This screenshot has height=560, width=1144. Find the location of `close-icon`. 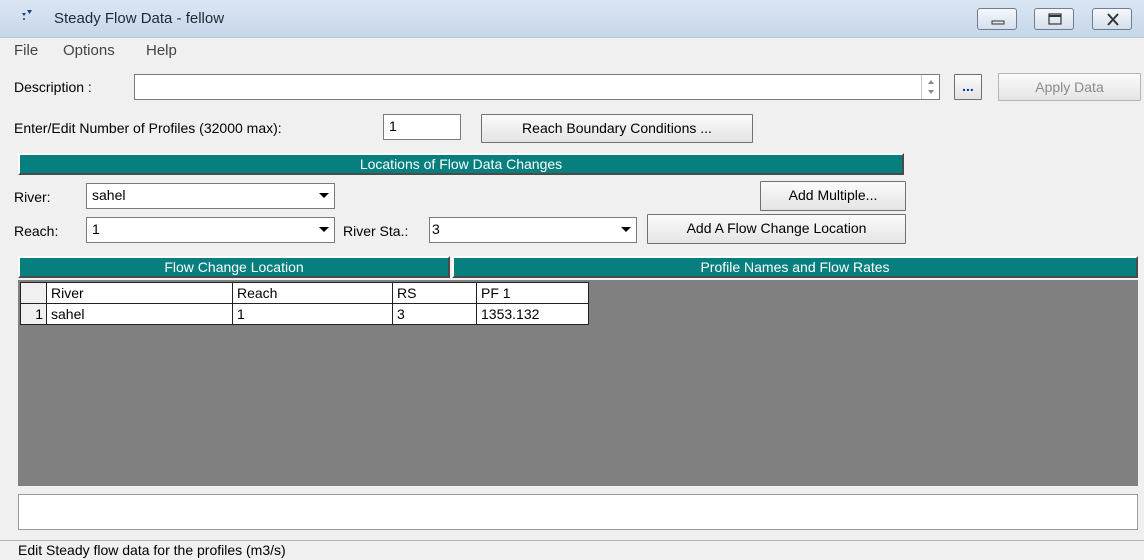

close-icon is located at coordinates (1113, 19).